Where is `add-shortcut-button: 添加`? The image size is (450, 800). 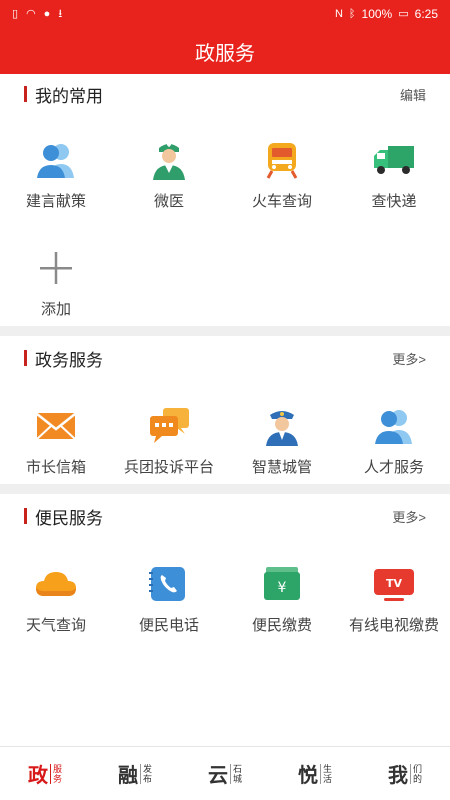 add-shortcut-button: 添加 is located at coordinates (56, 283).